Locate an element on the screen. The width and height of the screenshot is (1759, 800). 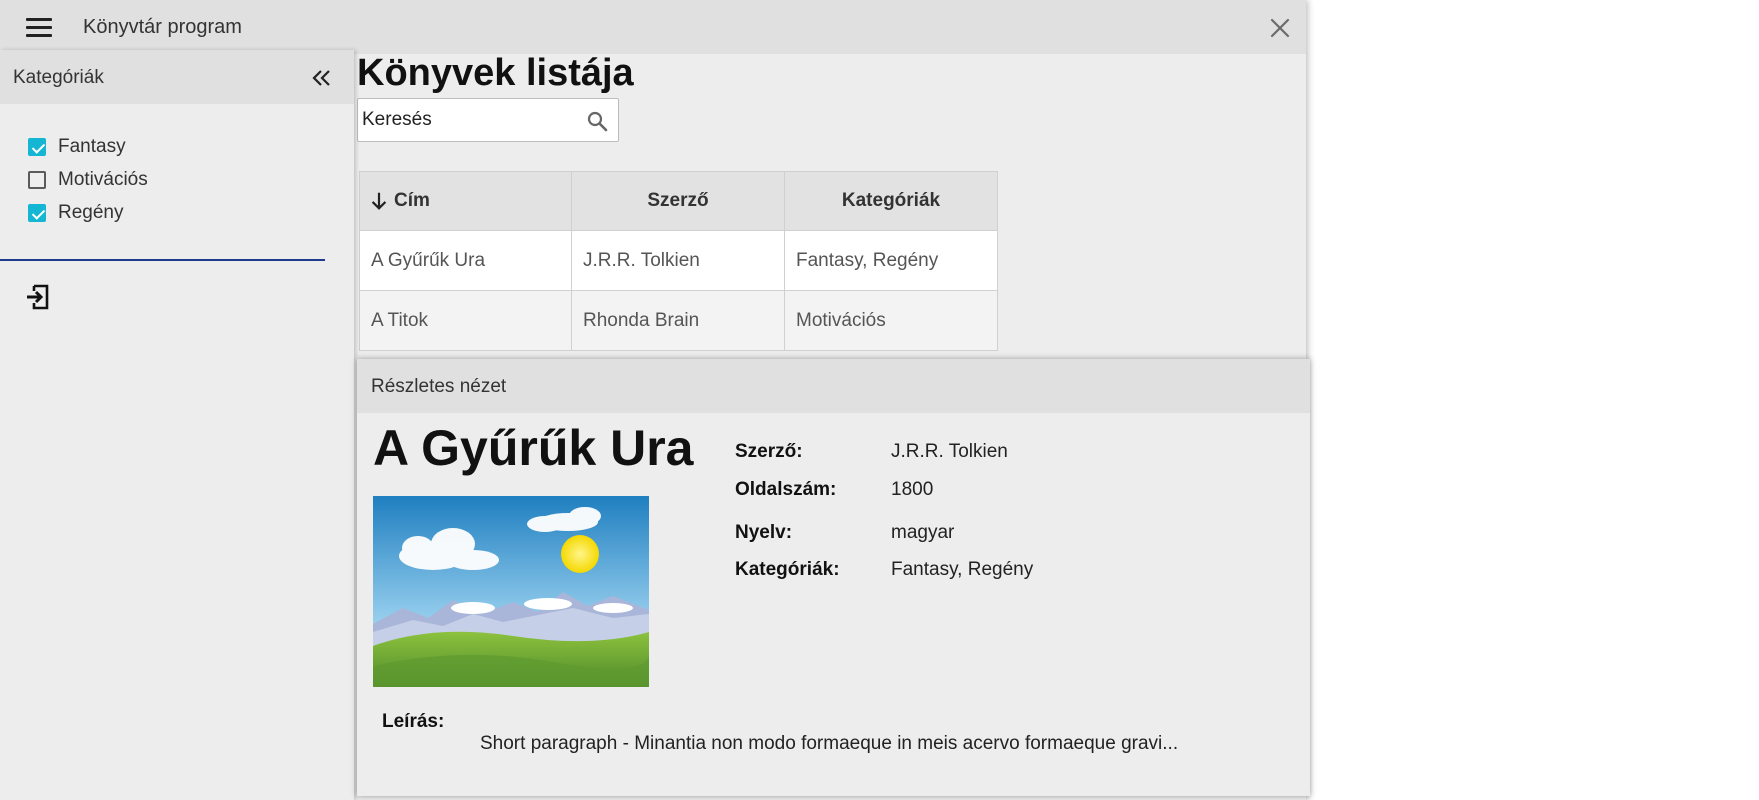
prop-label-categories: Kategóriák: is located at coordinates (787, 569).